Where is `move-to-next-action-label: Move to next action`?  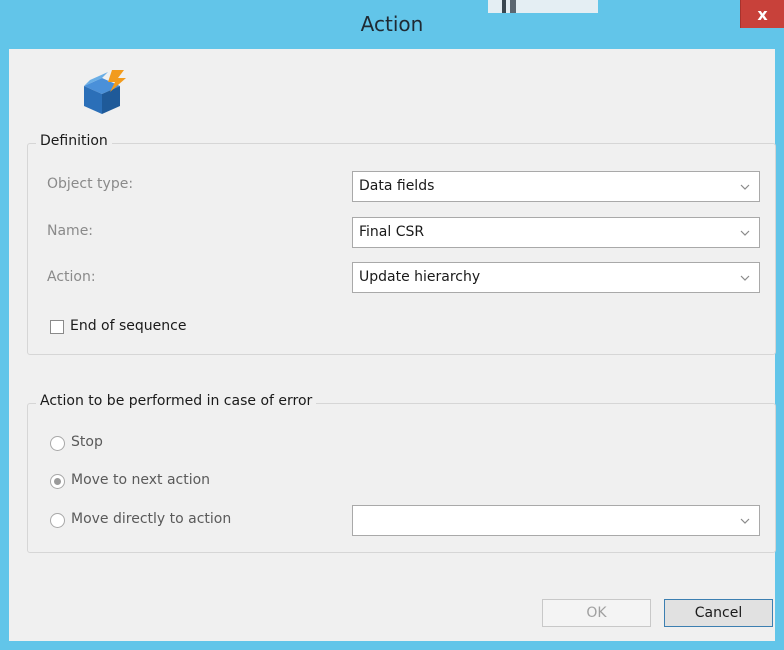 move-to-next-action-label: Move to next action is located at coordinates (140, 480).